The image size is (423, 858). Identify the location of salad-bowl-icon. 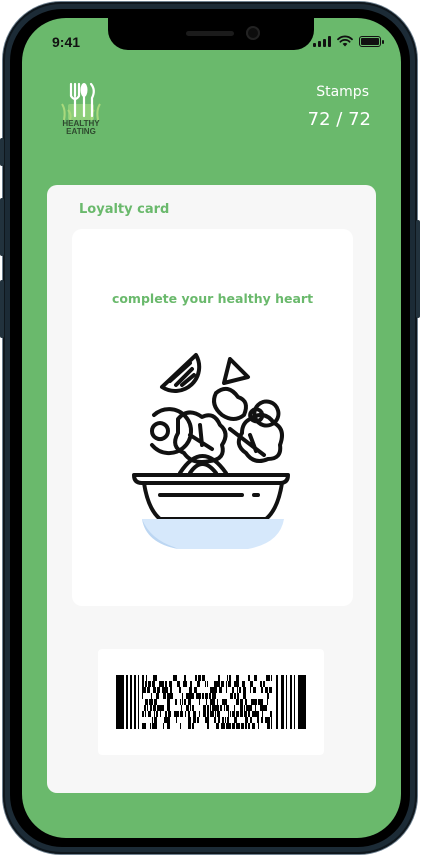
(211, 451).